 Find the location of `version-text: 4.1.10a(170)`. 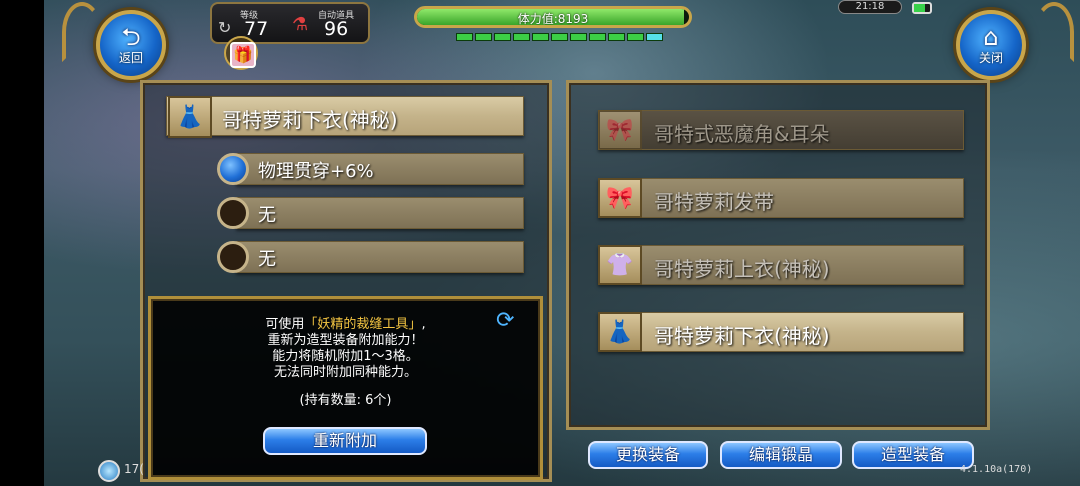

version-text: 4.1.10a(170) is located at coordinates (996, 469).